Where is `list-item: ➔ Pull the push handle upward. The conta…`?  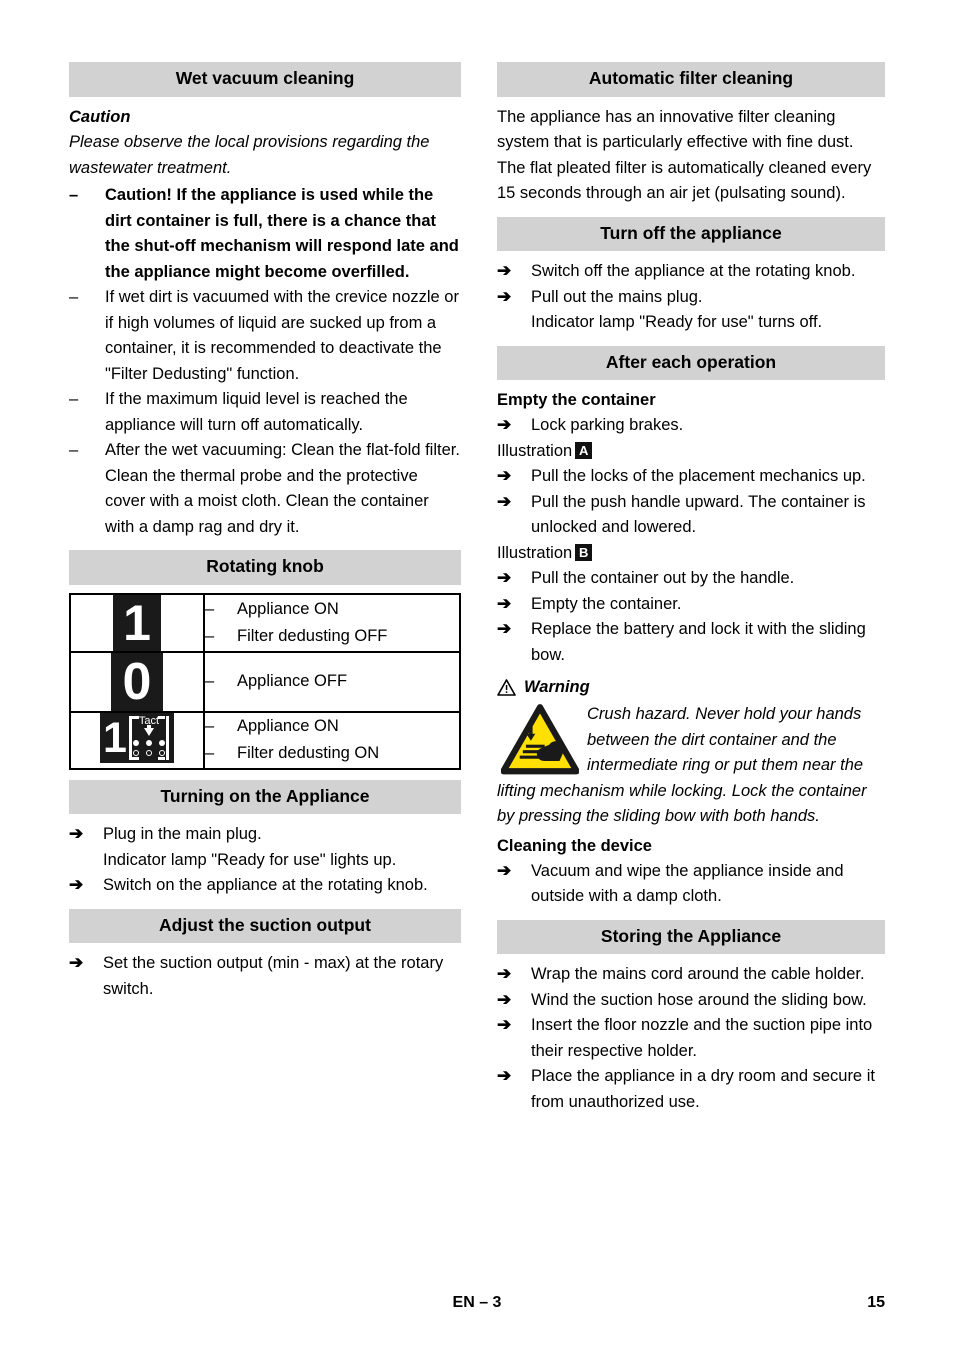
list-item: ➔ Pull the push handle upward. The conta… is located at coordinates (691, 515).